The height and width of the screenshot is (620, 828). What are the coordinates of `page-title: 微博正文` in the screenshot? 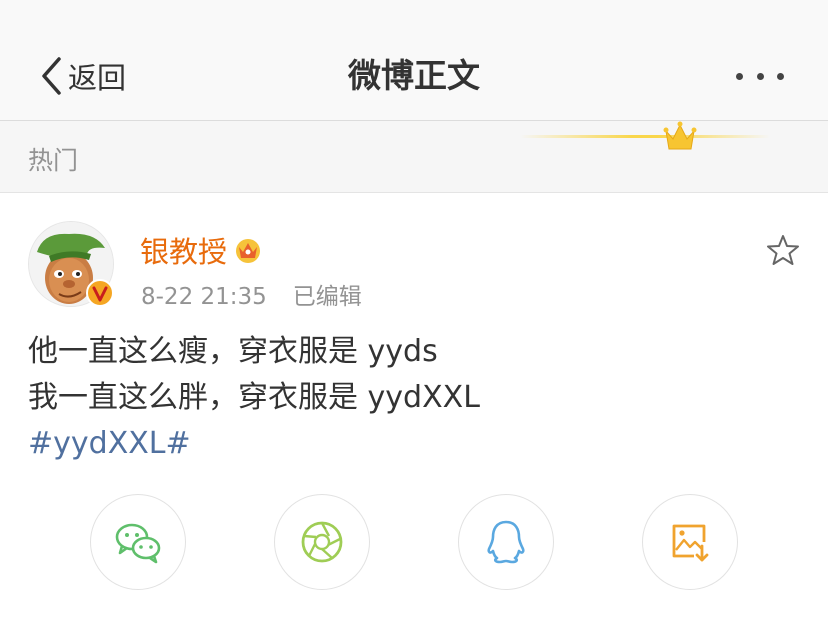 It's located at (414, 75).